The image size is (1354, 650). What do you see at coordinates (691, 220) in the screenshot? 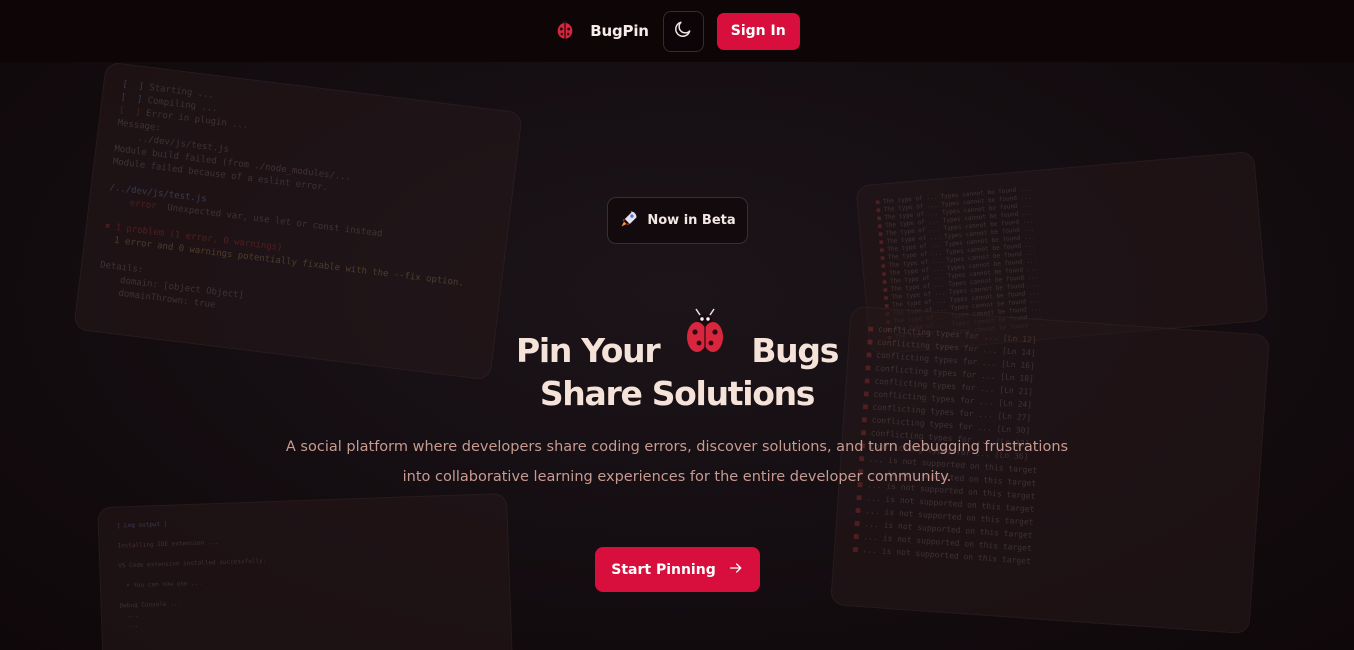
I see `badge-label: Now in Beta` at bounding box center [691, 220].